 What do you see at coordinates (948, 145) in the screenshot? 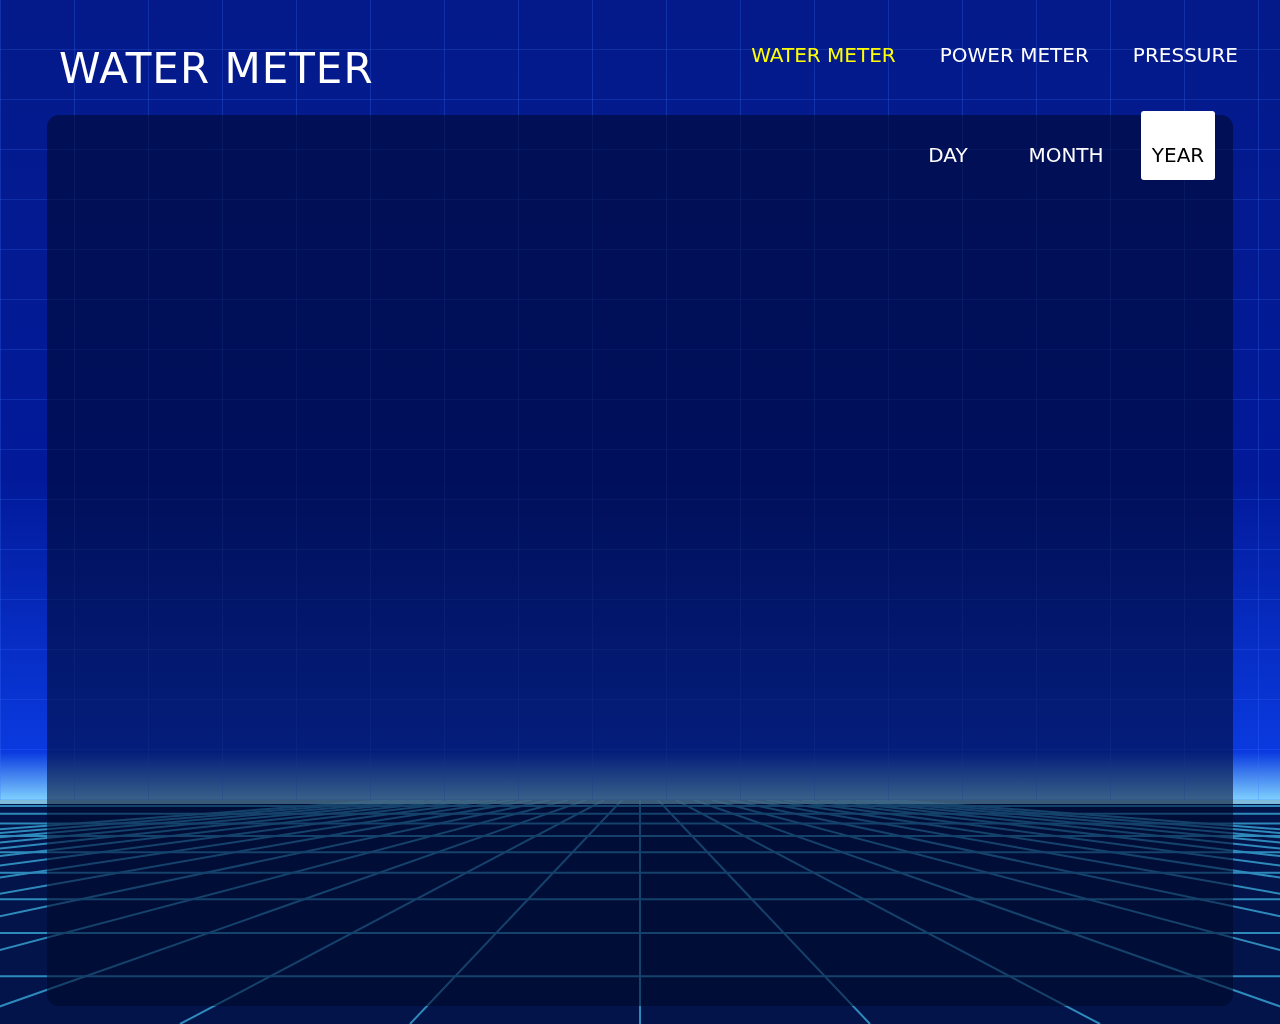
I see `period-tab: DAY` at bounding box center [948, 145].